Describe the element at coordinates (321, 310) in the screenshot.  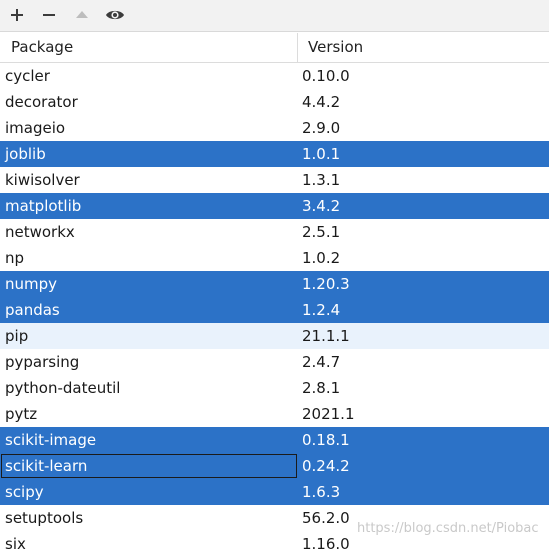
I see `package-version: 1.2.4` at that location.